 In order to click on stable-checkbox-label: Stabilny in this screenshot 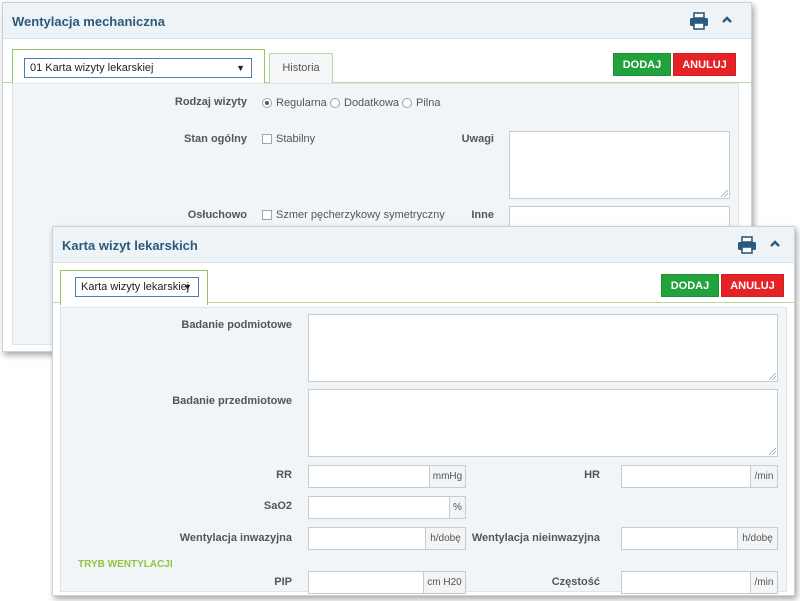, I will do `click(296, 139)`.